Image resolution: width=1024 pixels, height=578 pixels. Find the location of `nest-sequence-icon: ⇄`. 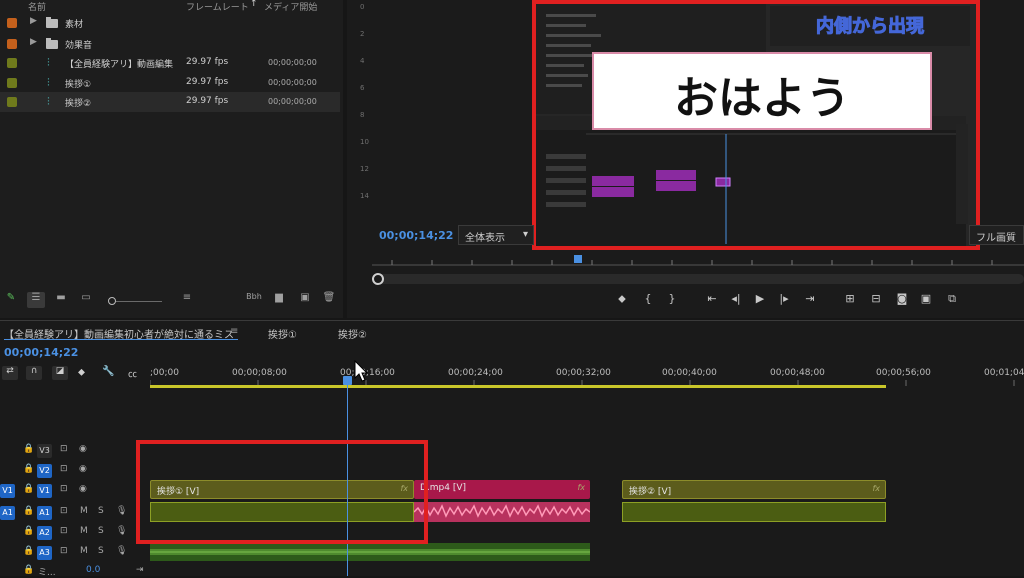

nest-sequence-icon: ⇄ is located at coordinates (10, 373).